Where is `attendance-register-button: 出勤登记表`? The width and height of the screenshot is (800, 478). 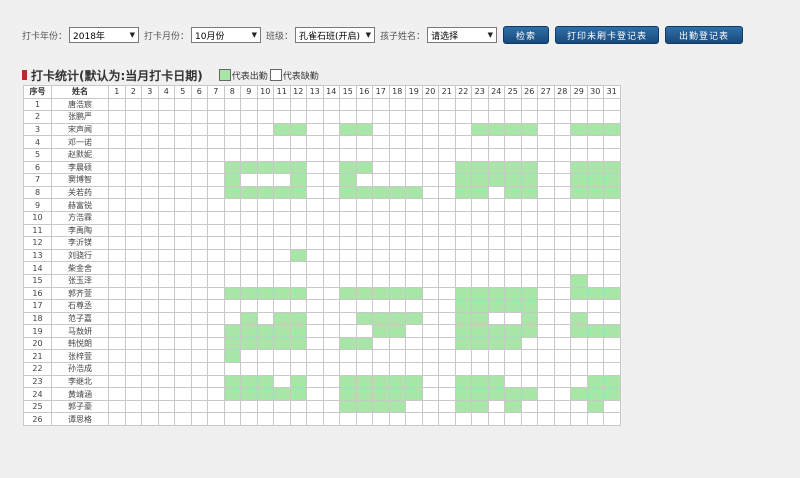 attendance-register-button: 出勤登记表 is located at coordinates (704, 35).